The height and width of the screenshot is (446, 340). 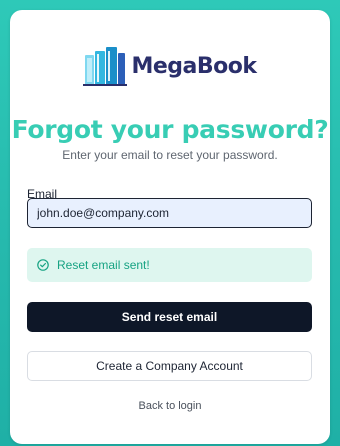 What do you see at coordinates (169, 213) in the screenshot?
I see `email-field` at bounding box center [169, 213].